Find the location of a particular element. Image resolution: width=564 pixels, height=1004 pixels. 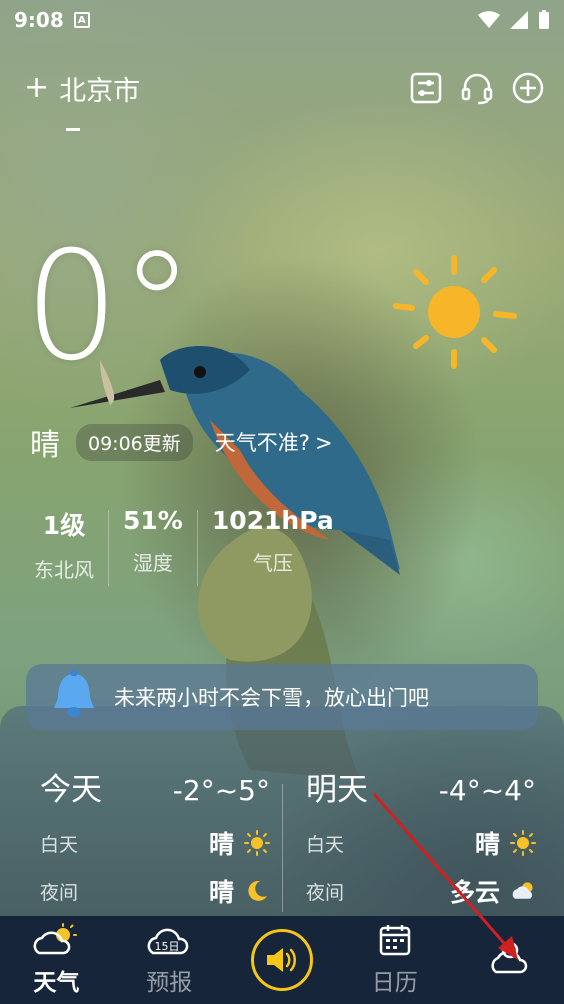

tomorrow-label: 明天 is located at coordinates (337, 790).